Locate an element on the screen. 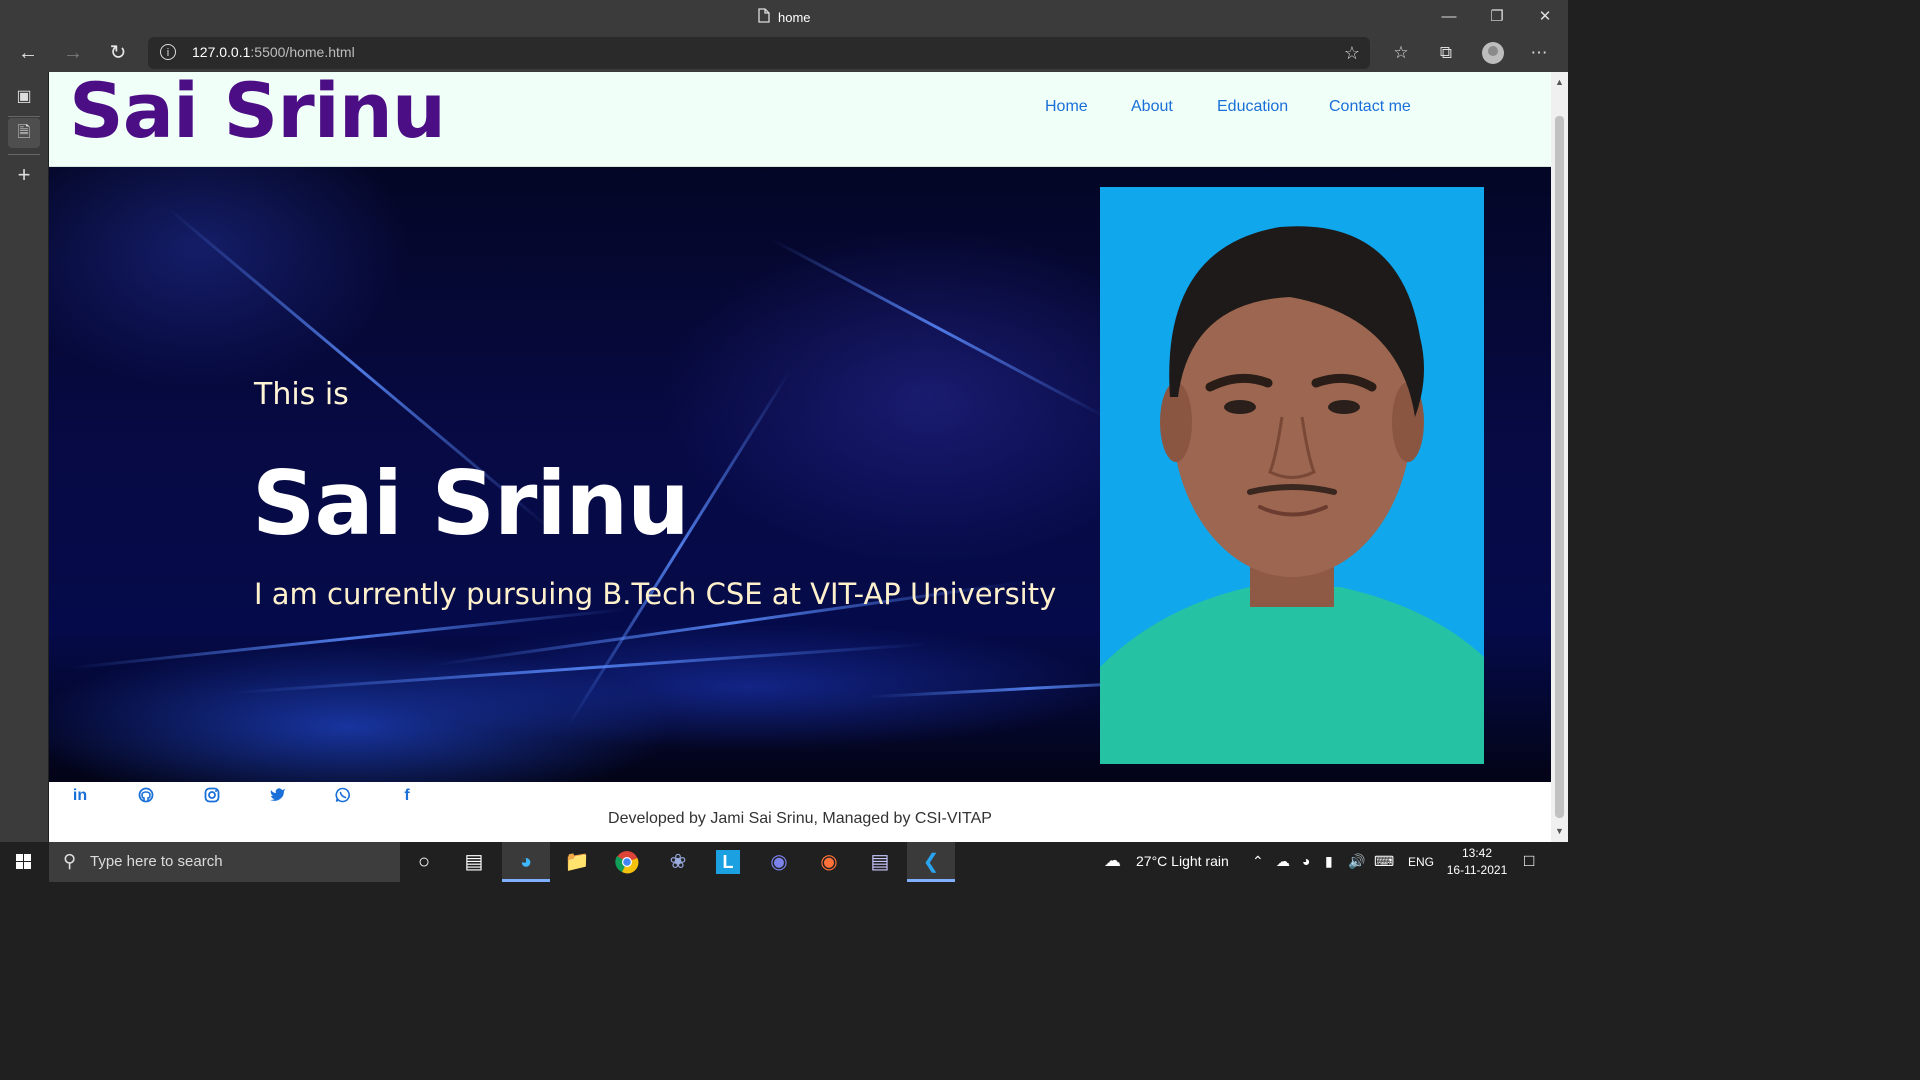 Image resolution: width=1920 pixels, height=1080 pixels. search-icon: ⚲ is located at coordinates (70, 861).